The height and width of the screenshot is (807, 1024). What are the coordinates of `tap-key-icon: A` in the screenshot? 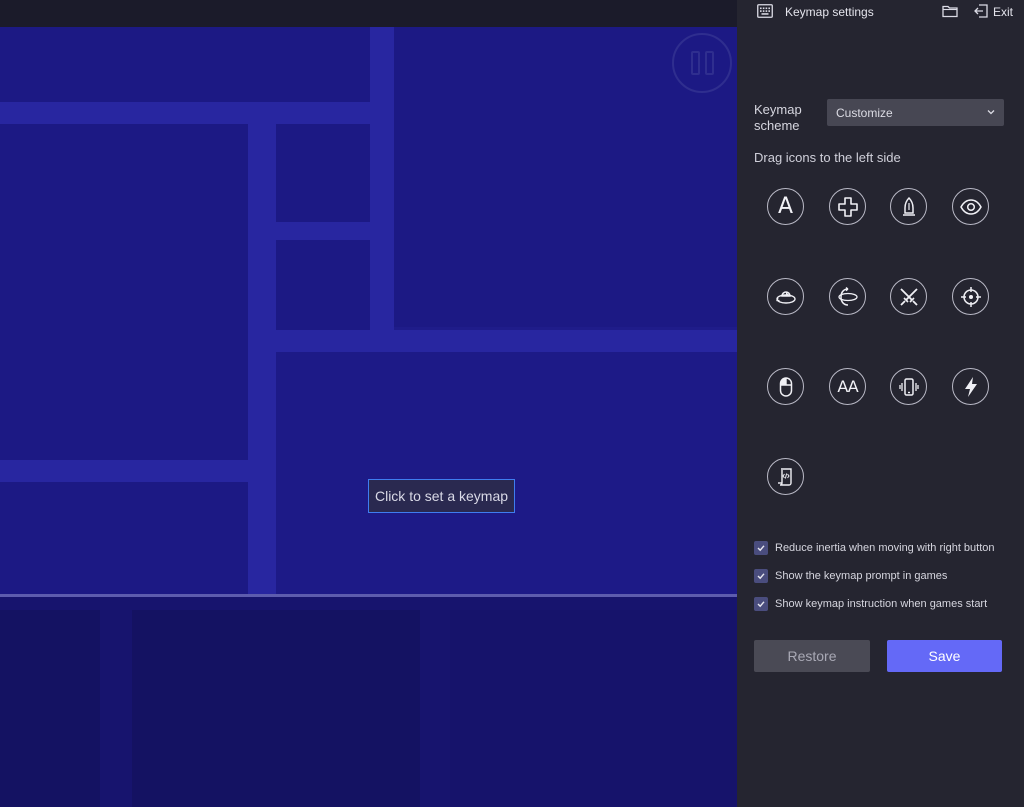 It's located at (785, 206).